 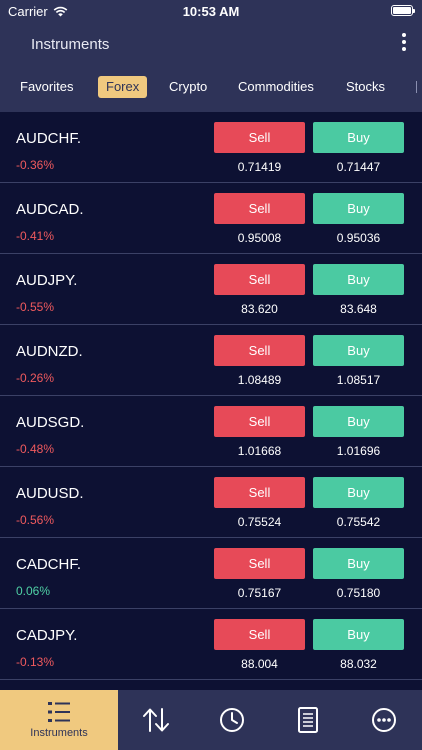 What do you see at coordinates (49, 351) in the screenshot?
I see `instrument-symbol: AUDNZD.` at bounding box center [49, 351].